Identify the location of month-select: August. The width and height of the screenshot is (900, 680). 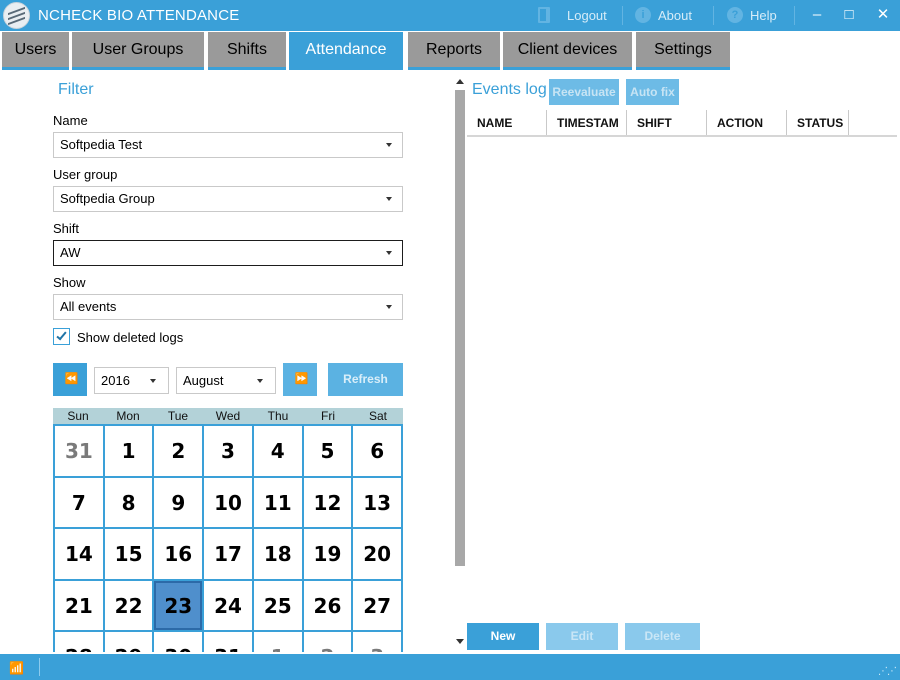
(226, 380).